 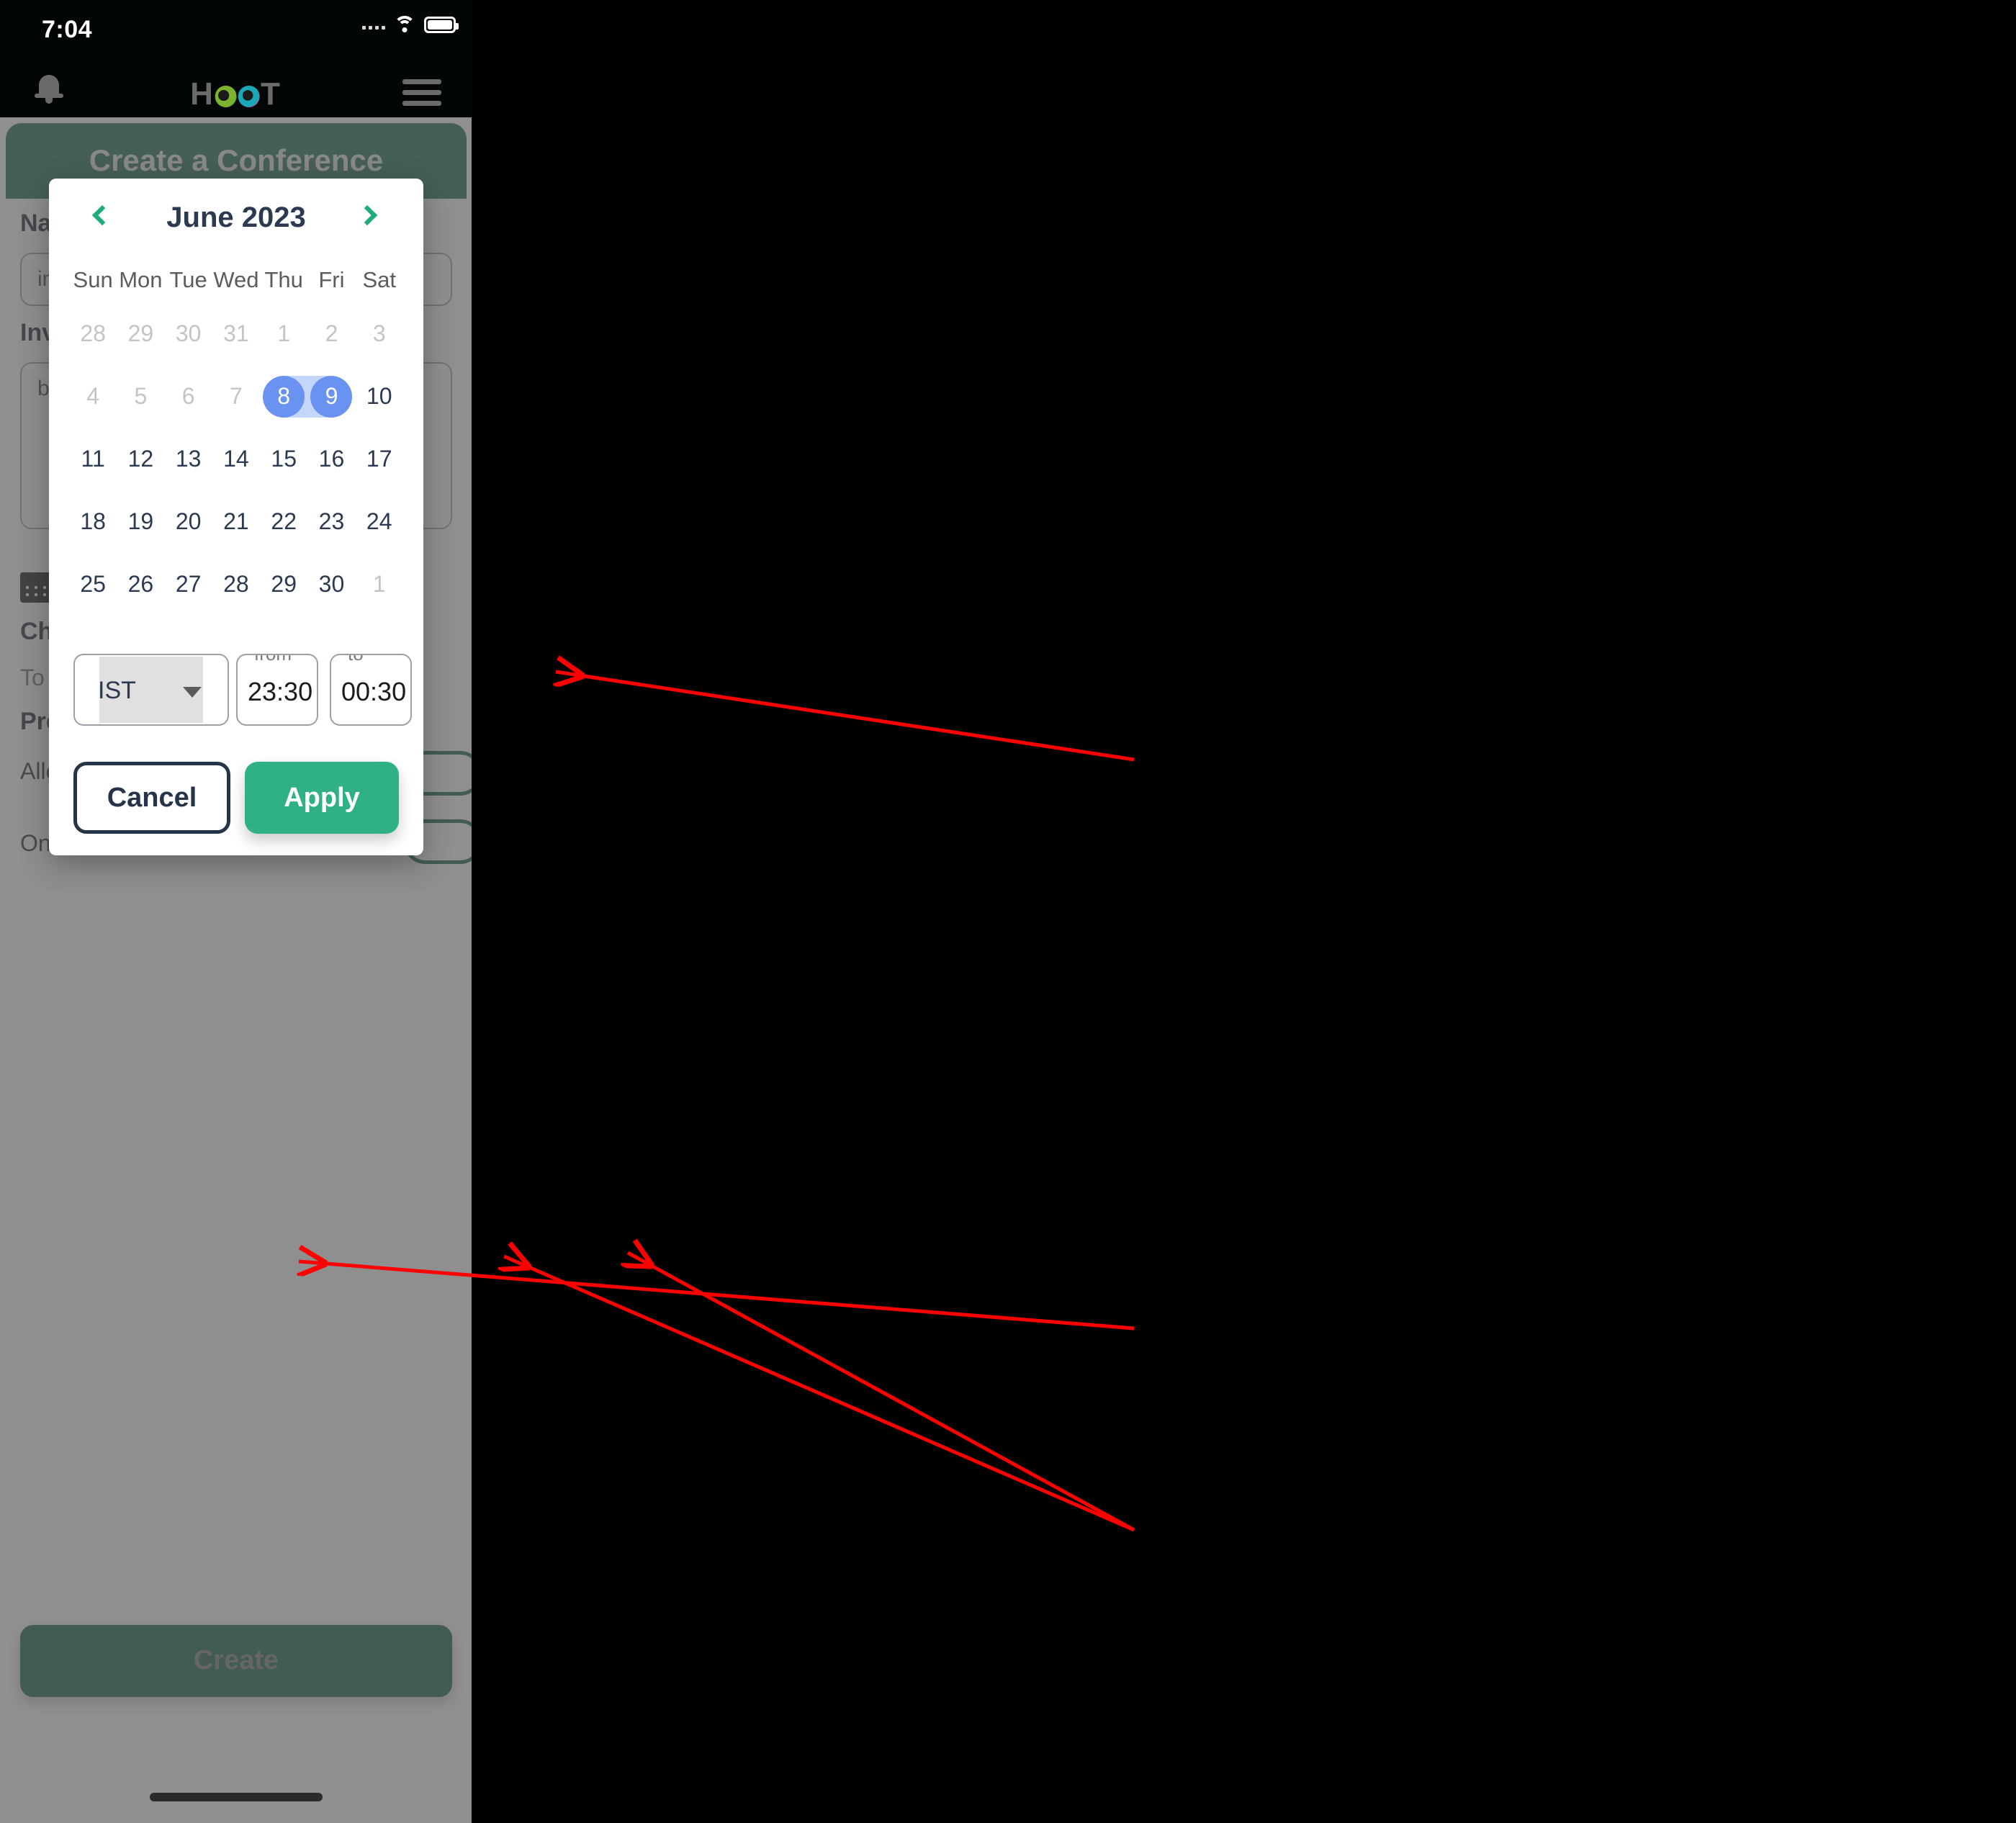 I want to click on calendar-week-row: 11 12 13 14 15 16 17, so click(x=236, y=459).